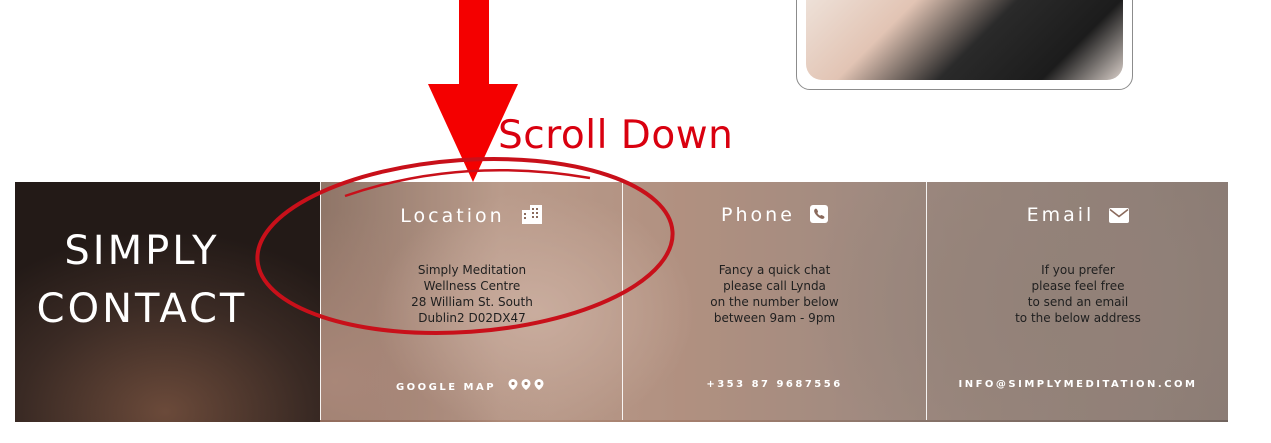 This screenshot has width=1271, height=443. I want to click on email-address-link: INFO@SIMPLYMEDITATION.COM, so click(1077, 384).